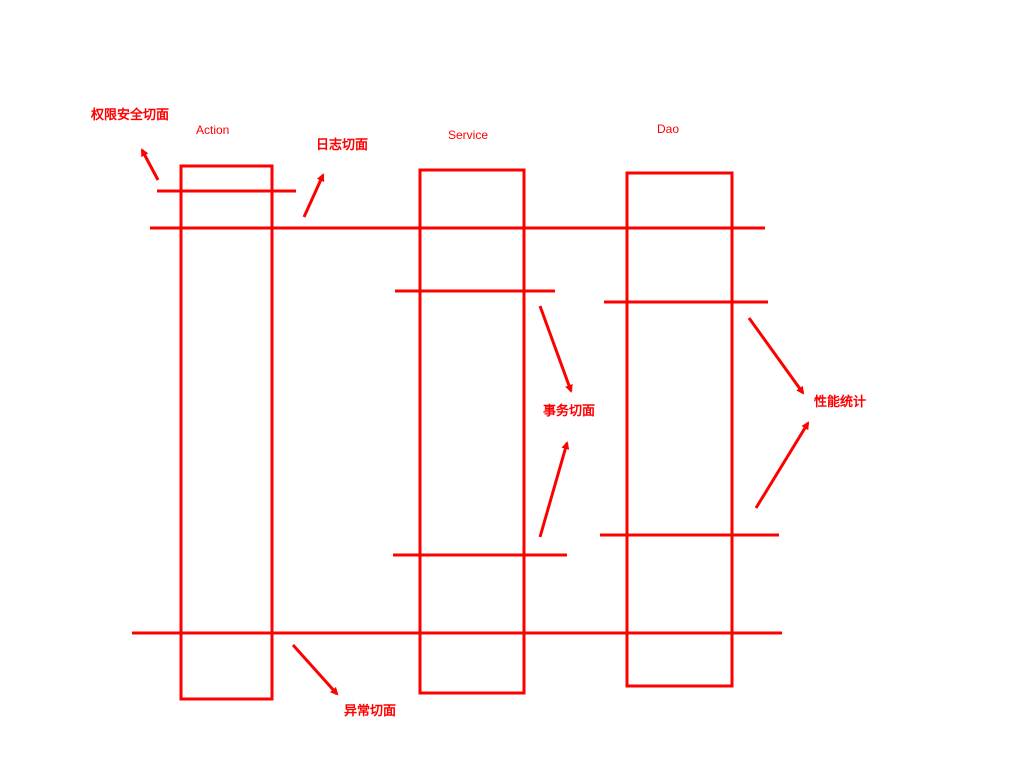 Image resolution: width=1024 pixels, height=768 pixels. Describe the element at coordinates (569, 411) in the screenshot. I see `transaction-aspect-label: 事务切面` at that location.